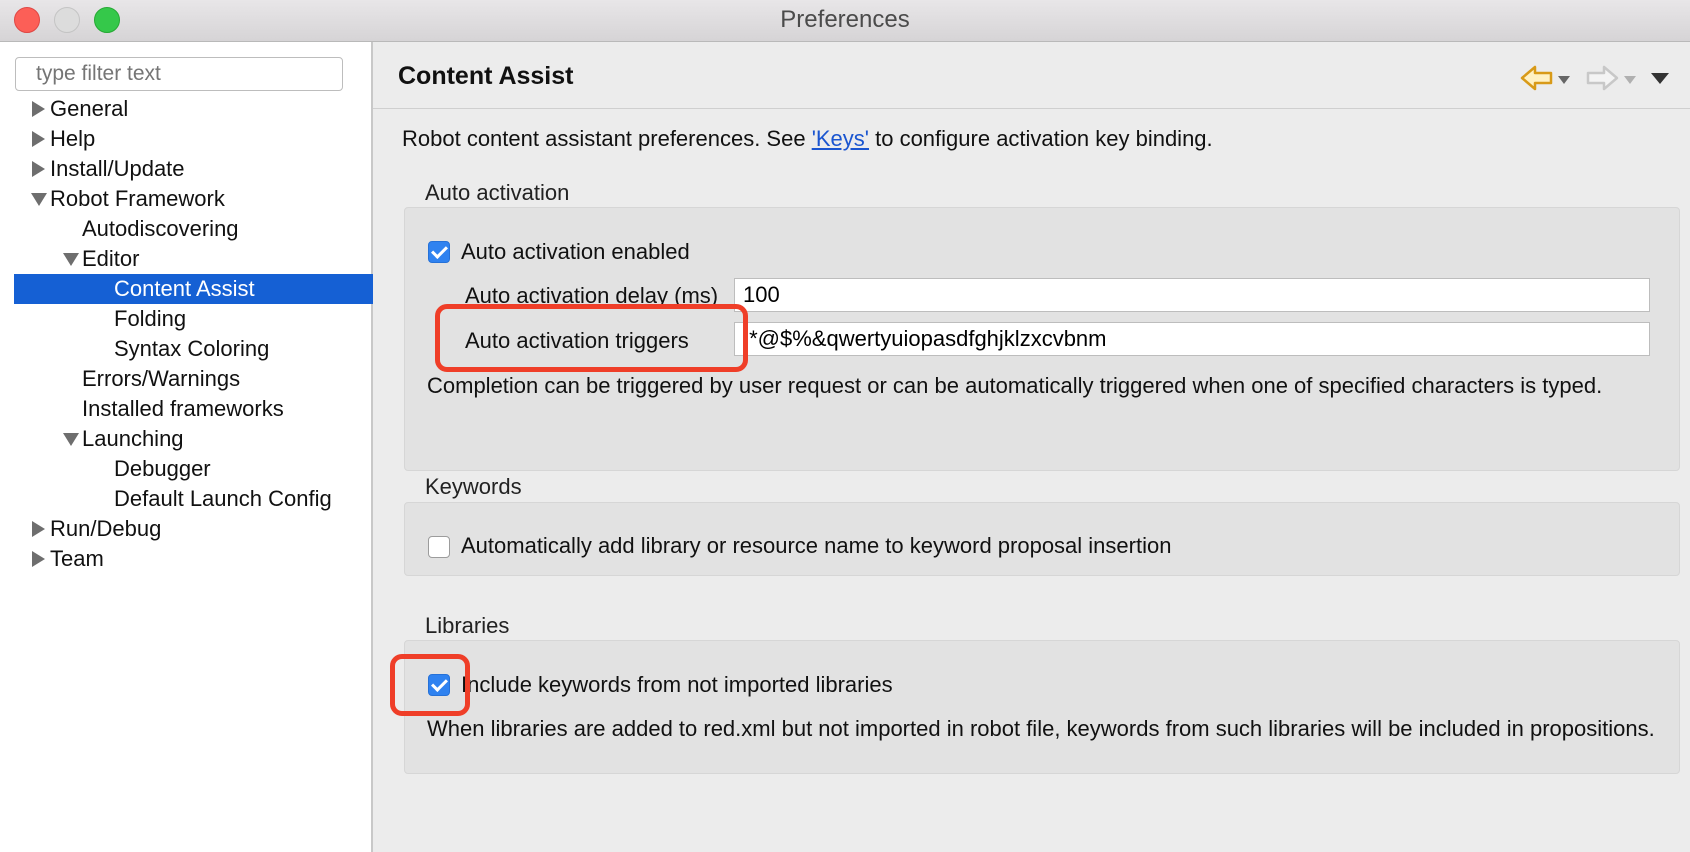 This screenshot has width=1690, height=852. Describe the element at coordinates (184, 288) in the screenshot. I see `tree-item-label: Content Assist` at that location.